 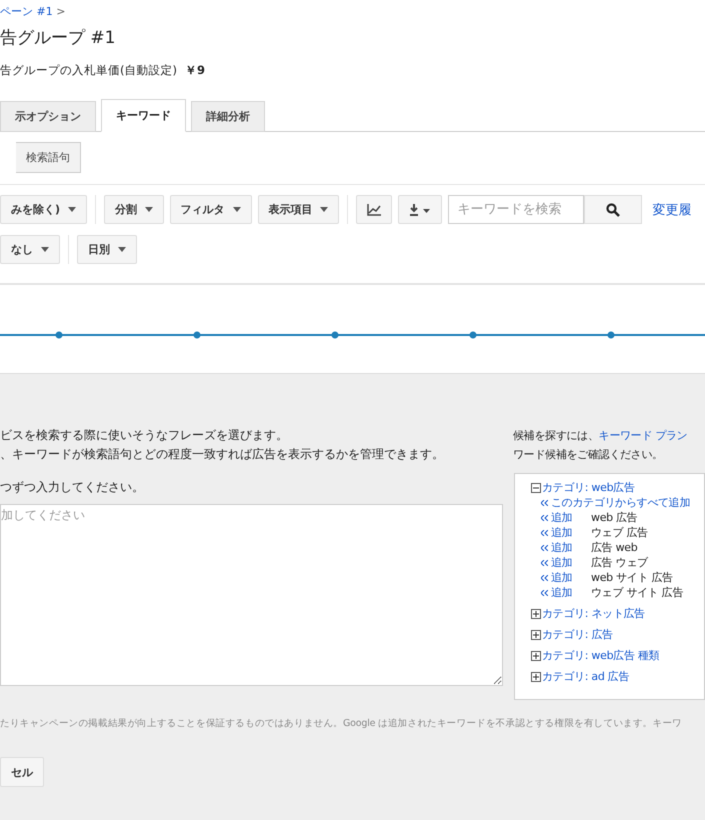 I want to click on cancel-button: セル, so click(x=22, y=772).